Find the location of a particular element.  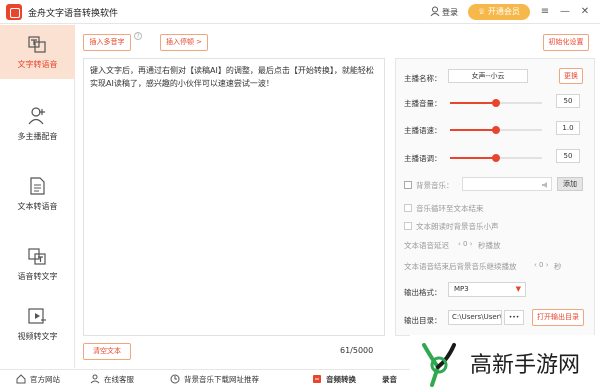

record-link: 录音 is located at coordinates (389, 379).